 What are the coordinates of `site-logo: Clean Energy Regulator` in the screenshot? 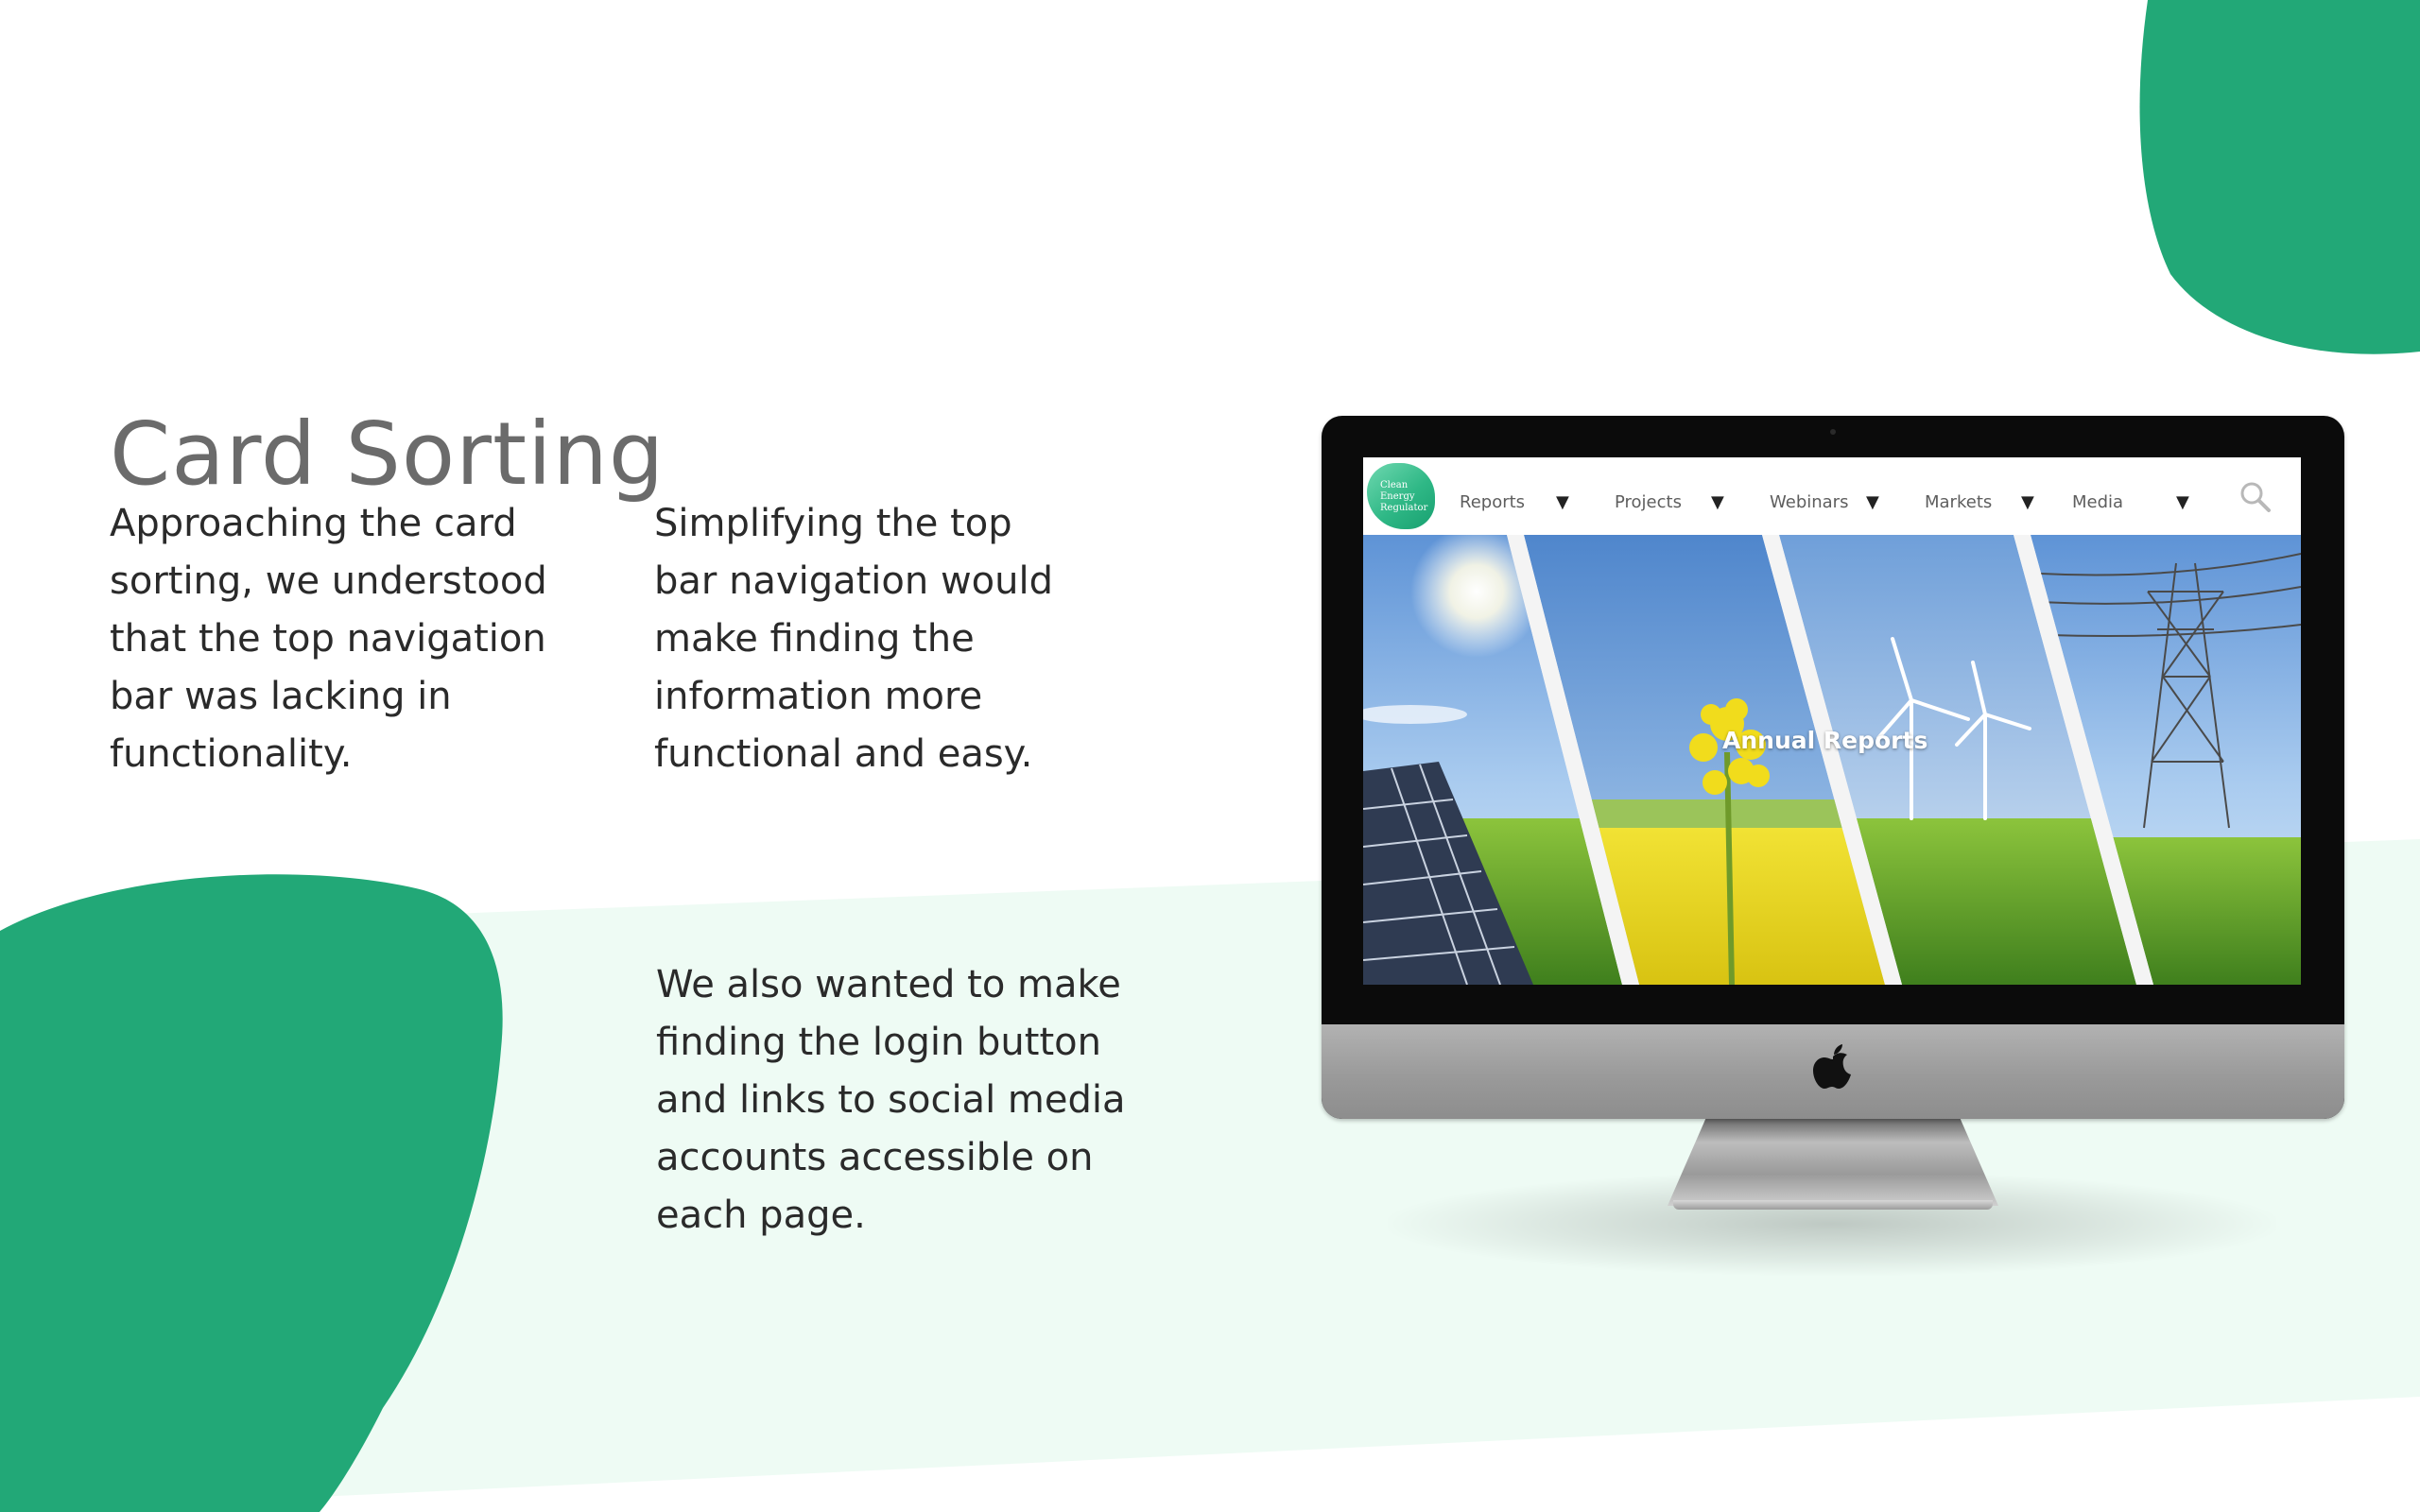 It's located at (1401, 496).